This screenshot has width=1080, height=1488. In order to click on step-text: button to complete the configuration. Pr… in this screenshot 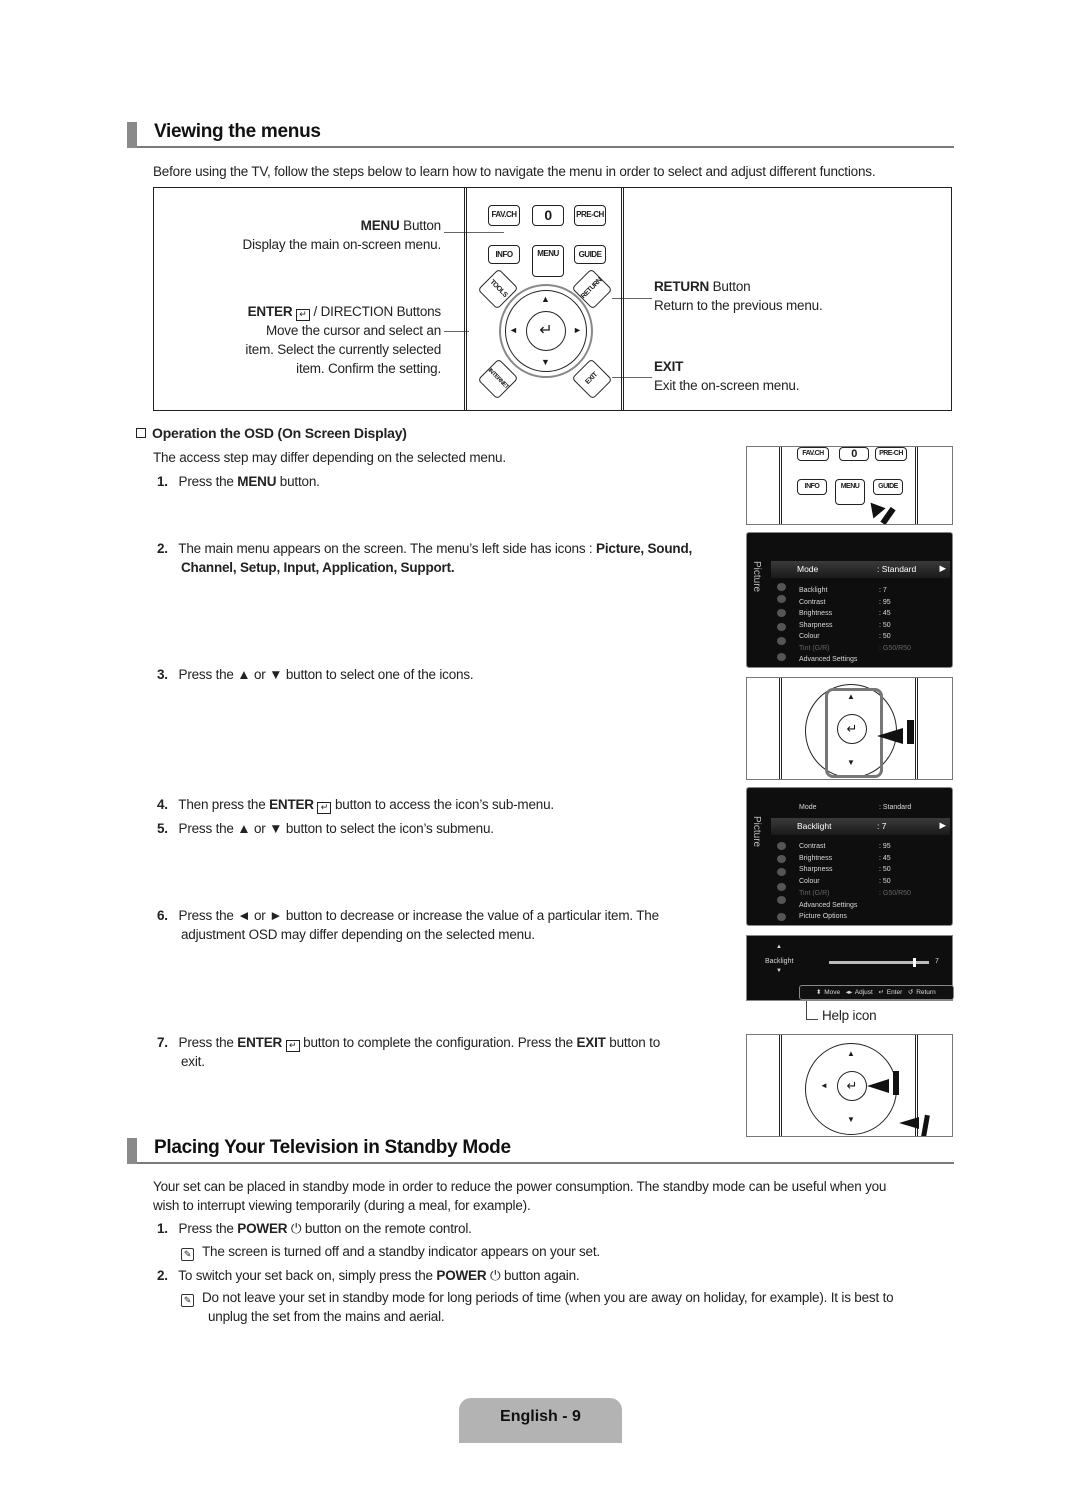, I will do `click(438, 1042)`.